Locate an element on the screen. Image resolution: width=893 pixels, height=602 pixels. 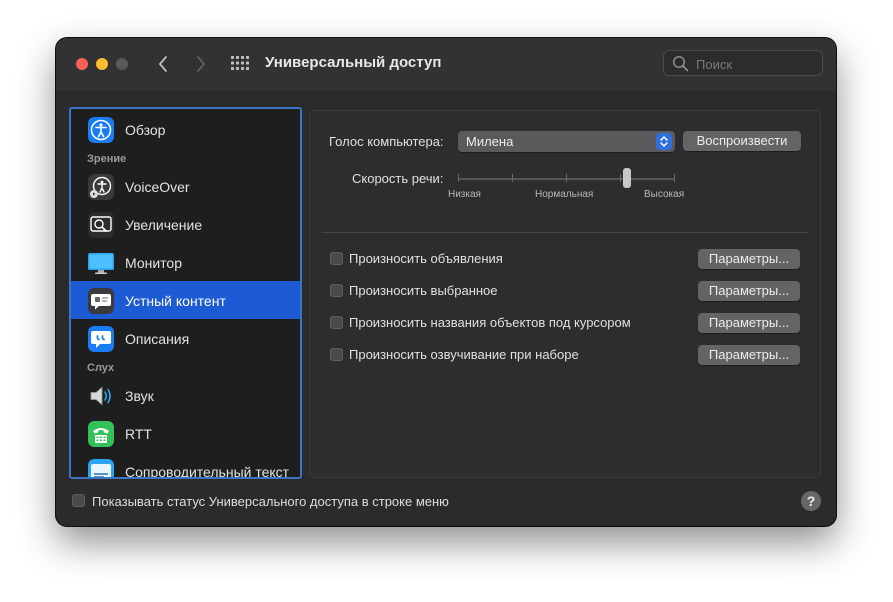
chevron-left-icon is located at coordinates (163, 64).